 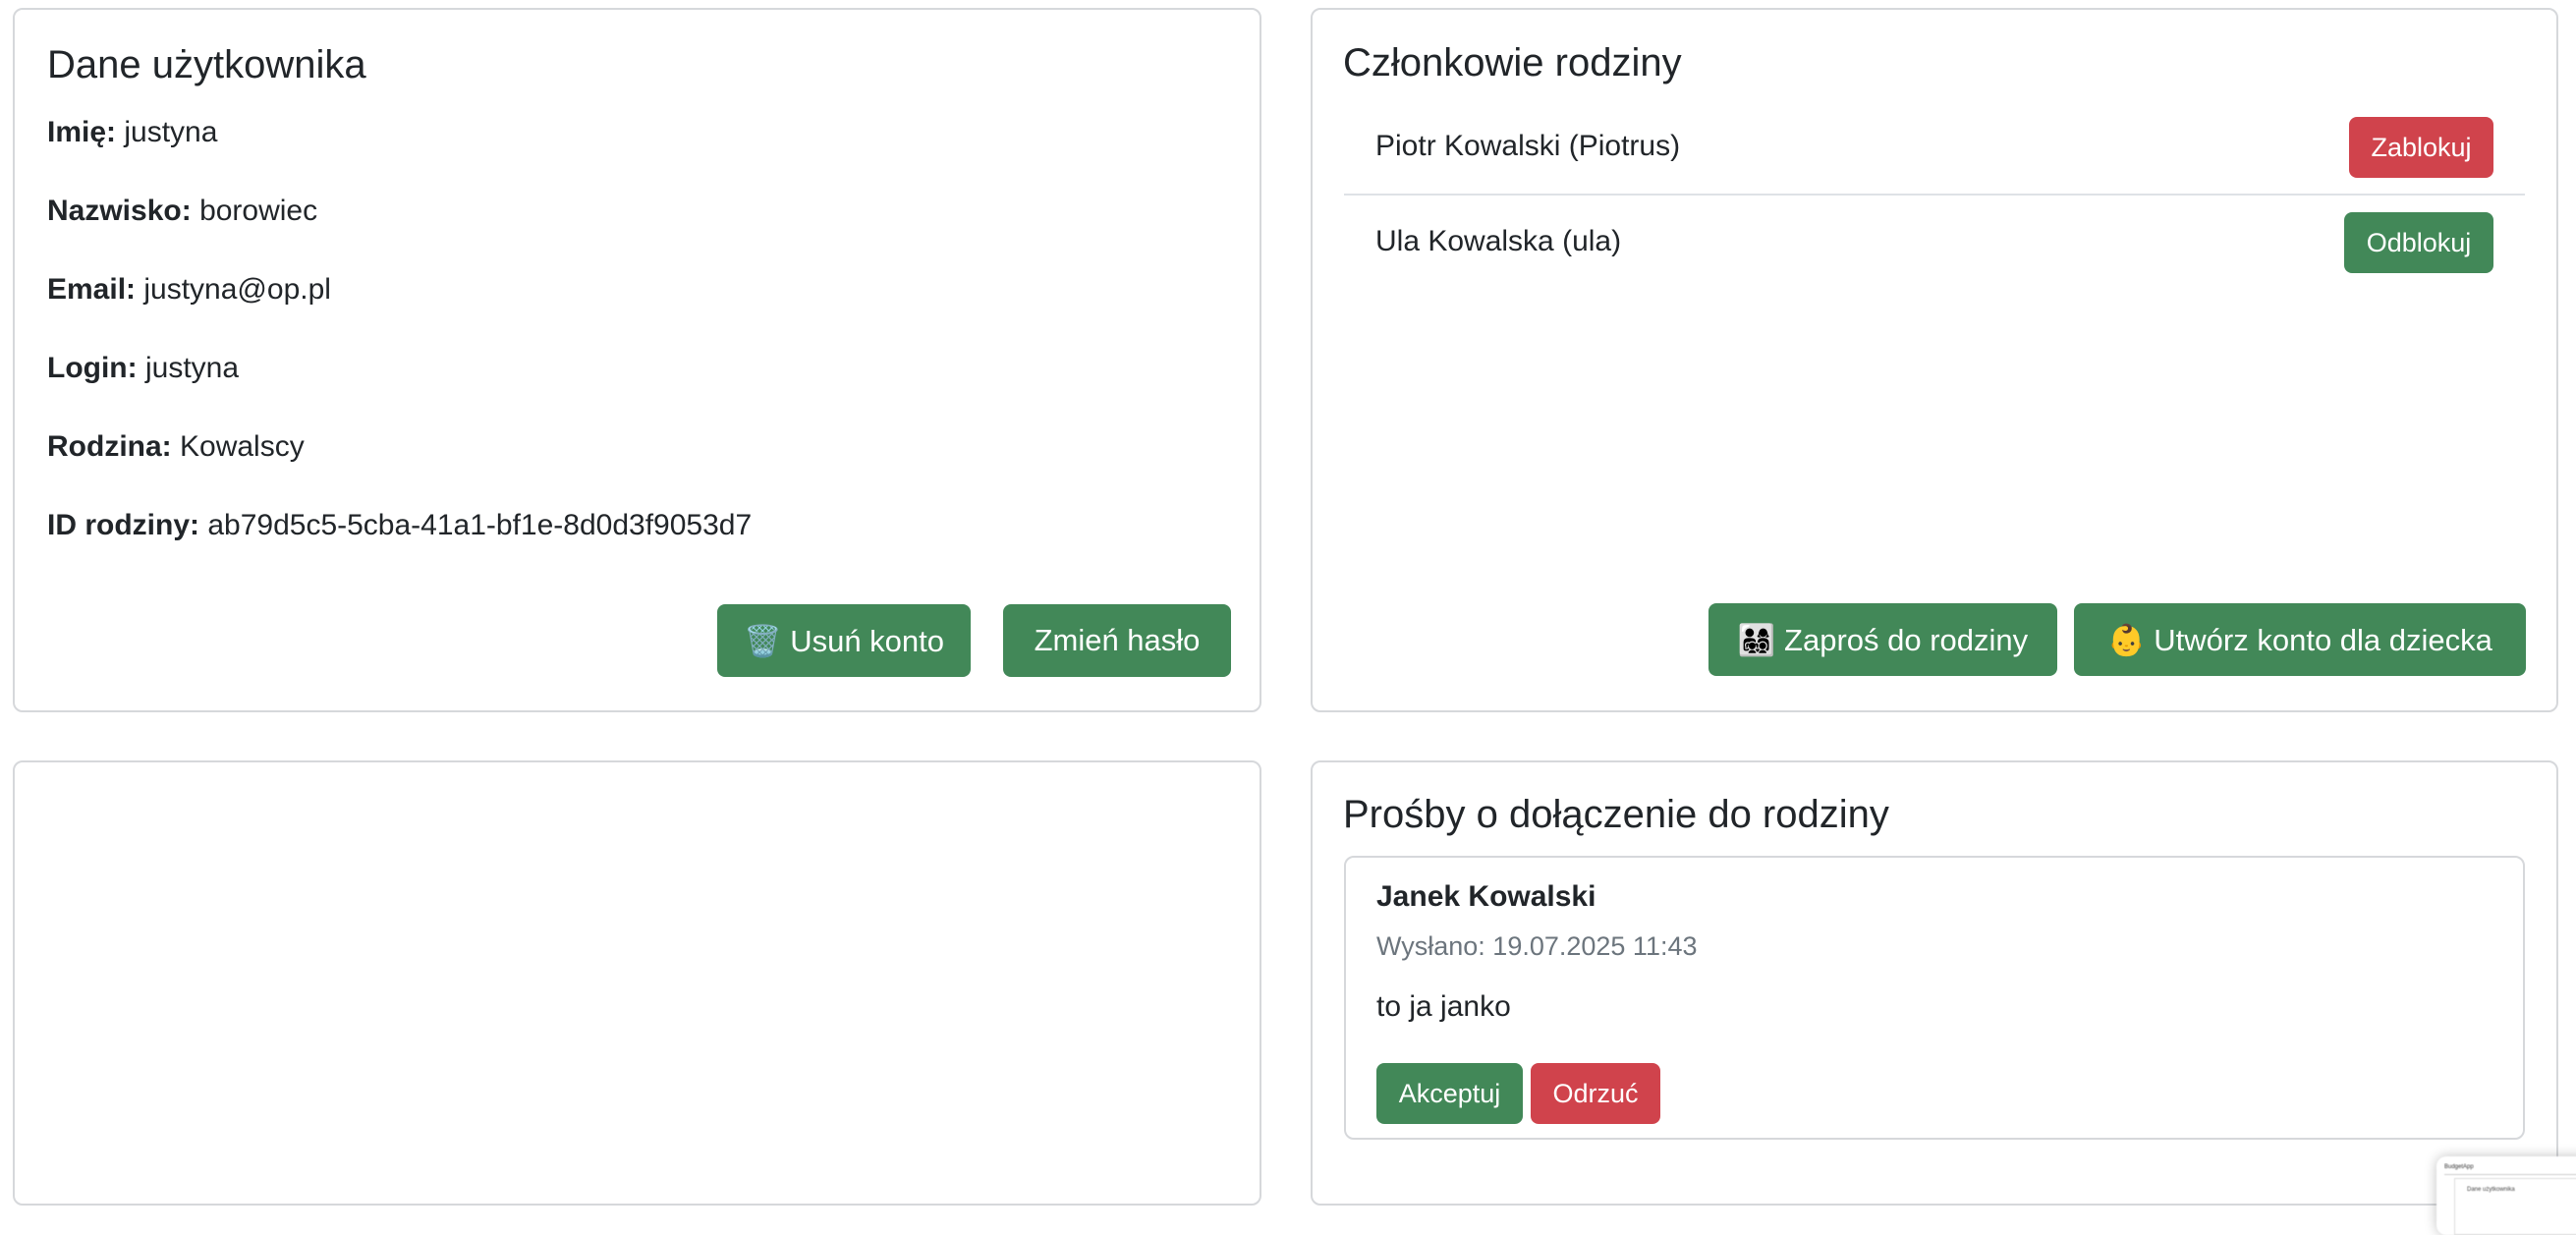 I want to click on thumbnail-app-name: BudgetApp, so click(x=2510, y=1169).